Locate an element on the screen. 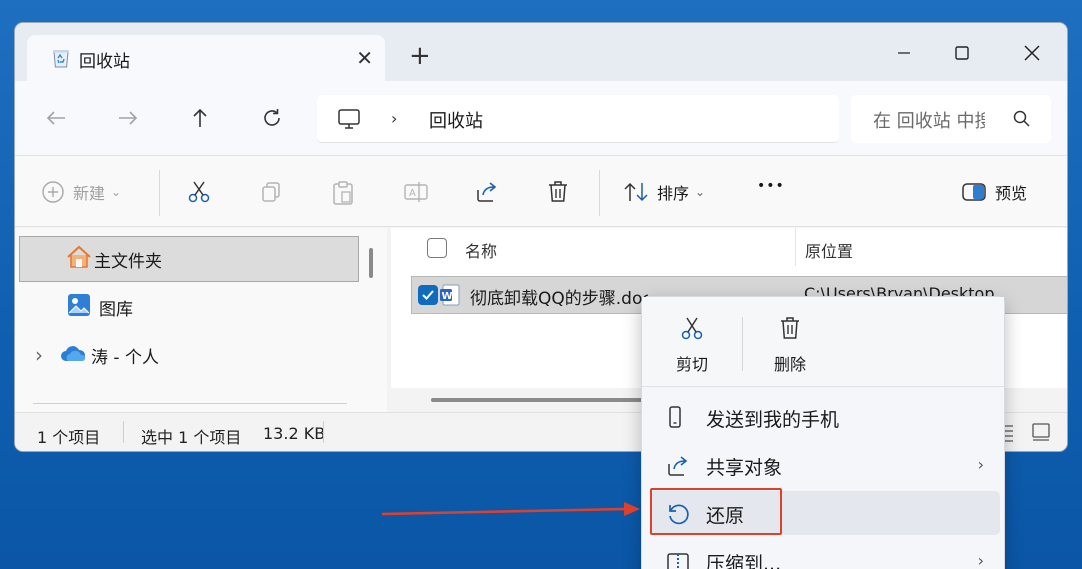 The image size is (1082, 569). new-button: 新建 ⌄ is located at coordinates (81, 192).